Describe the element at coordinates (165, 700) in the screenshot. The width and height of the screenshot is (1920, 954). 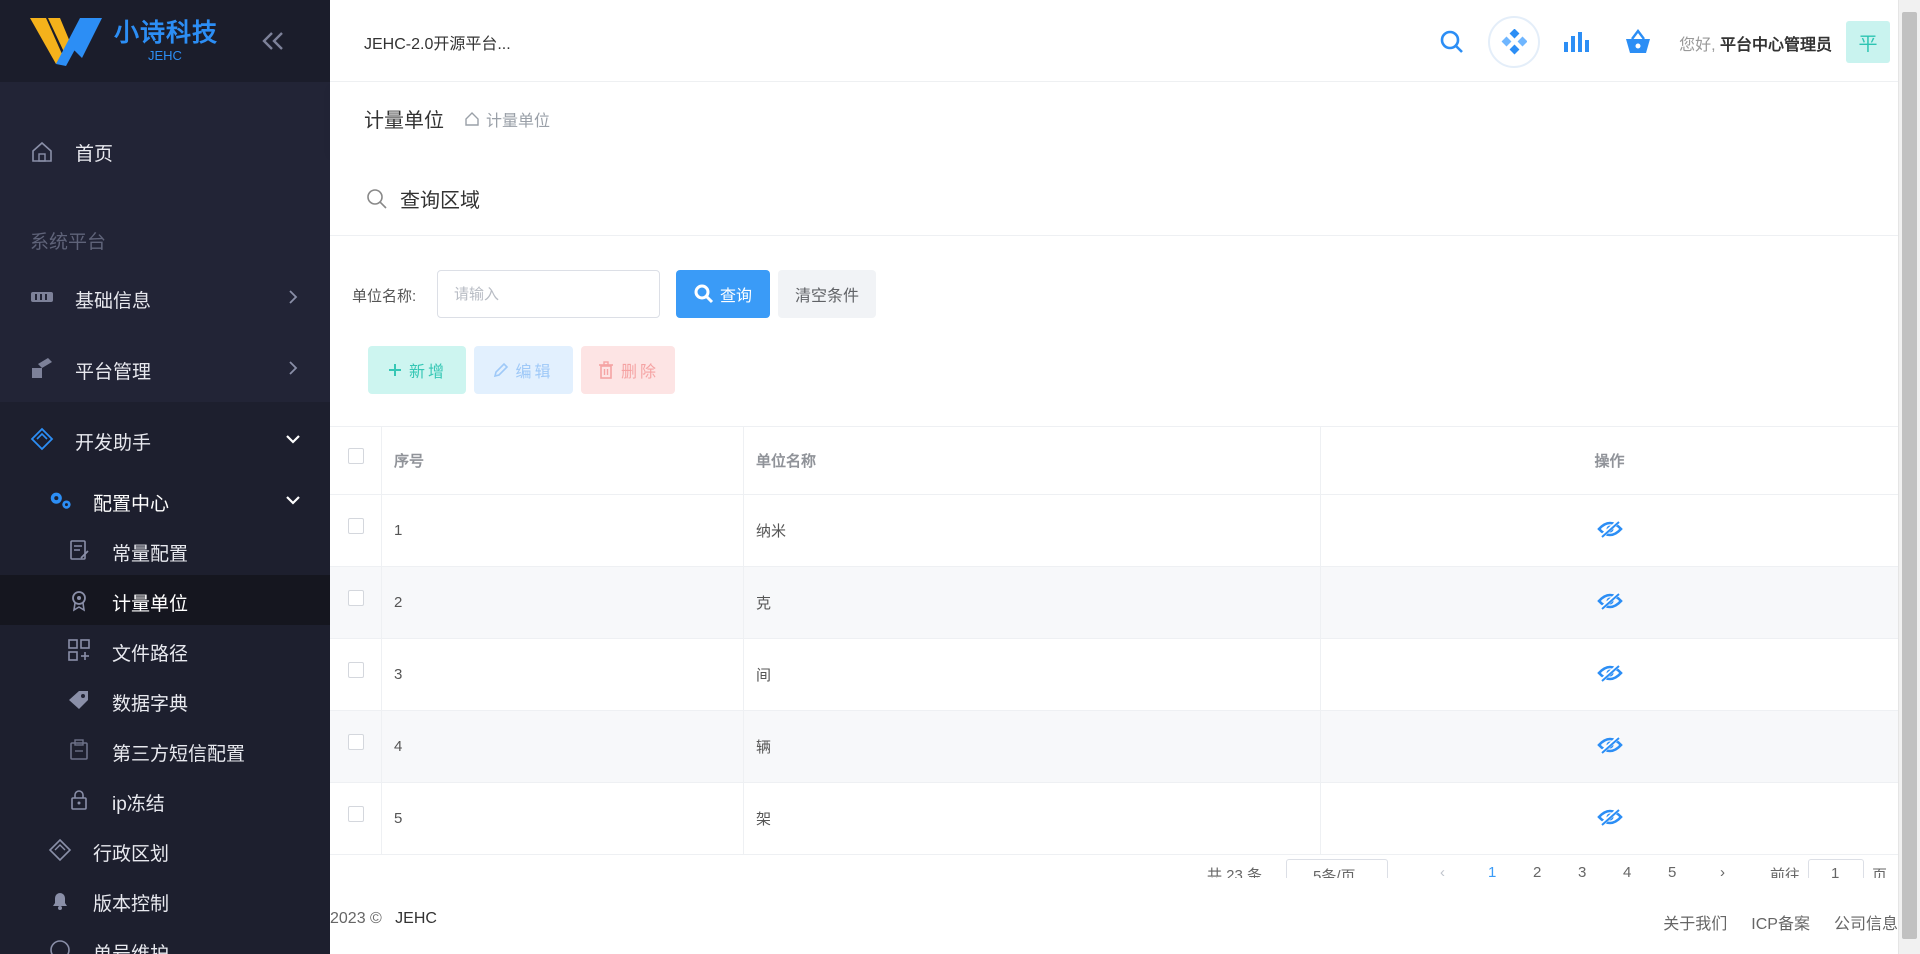
I see `sidebar-item-data-dict: 数据字典` at that location.